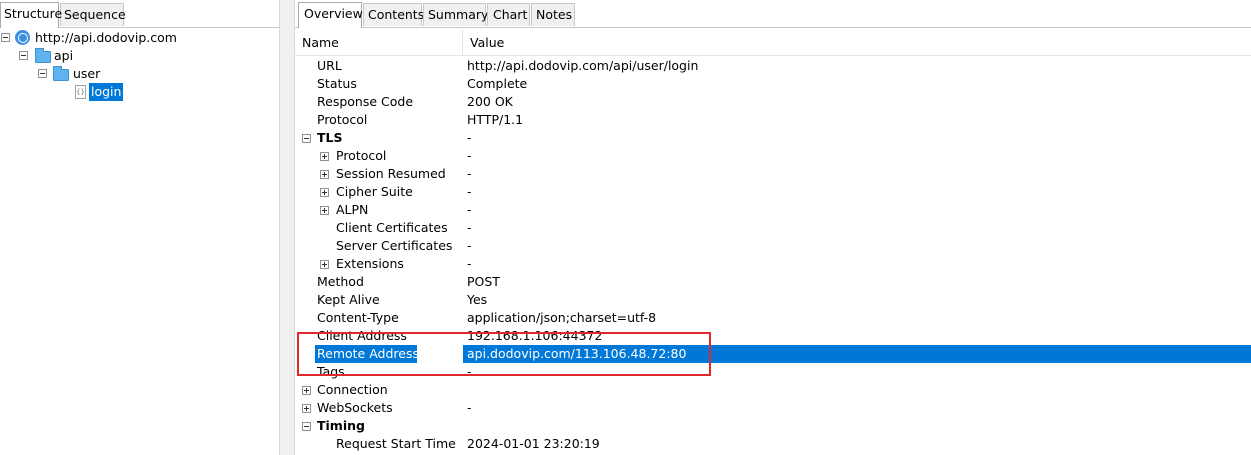 Image resolution: width=1251 pixels, height=455 pixels. I want to click on tab-structure: Structure, so click(31, 15).